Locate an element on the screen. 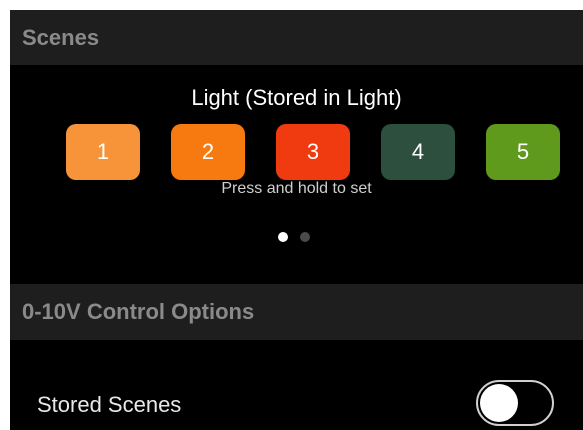 The image size is (583, 430). scene-group-title: Light (Stored in Light) is located at coordinates (296, 97).